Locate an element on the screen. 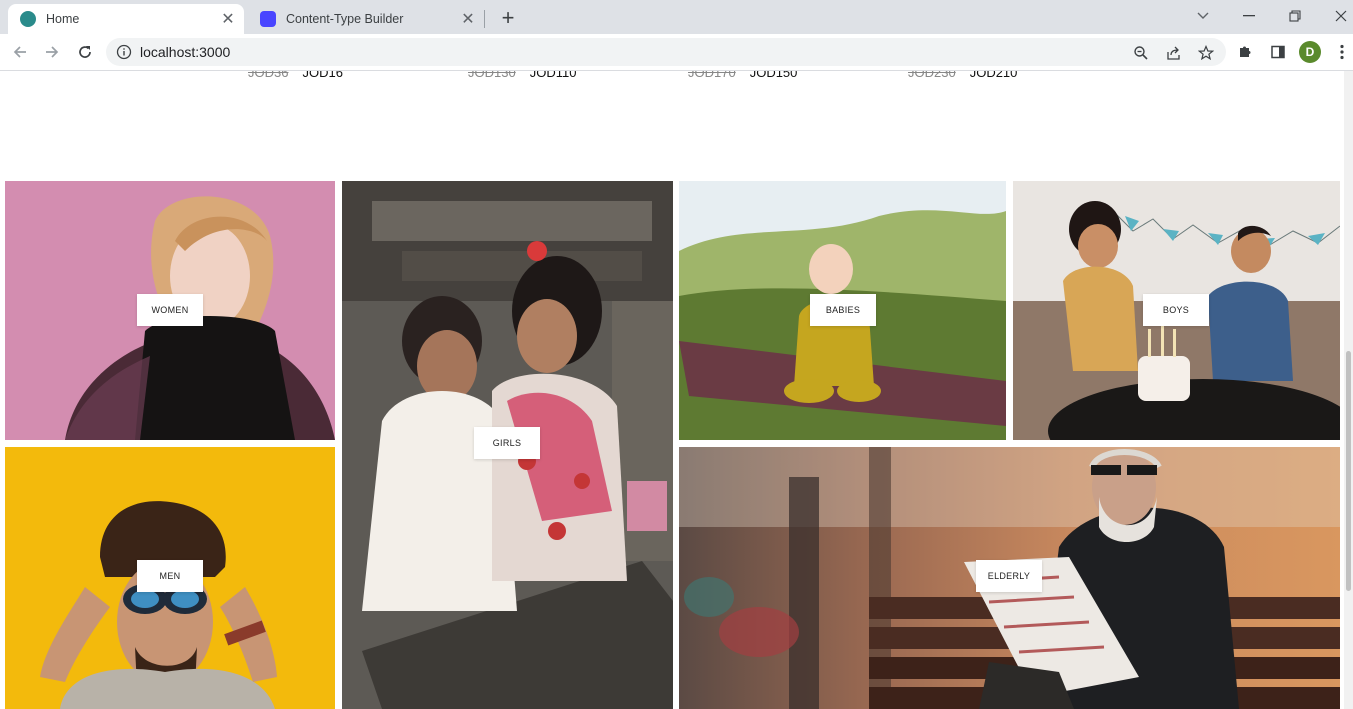 This screenshot has height=709, width=1353. close-window-icon is located at coordinates (1339, 16).